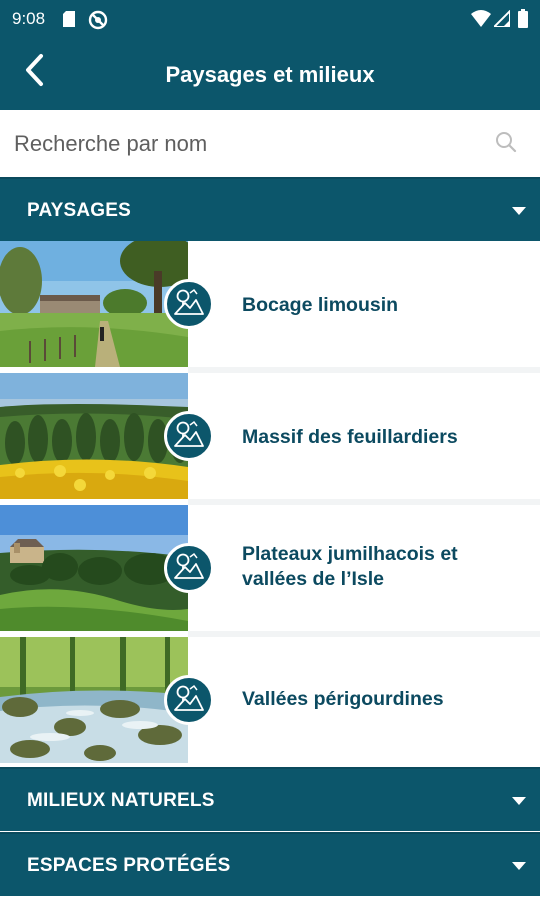  I want to click on app-bar: Paysages et milieux, so click(270, 74).